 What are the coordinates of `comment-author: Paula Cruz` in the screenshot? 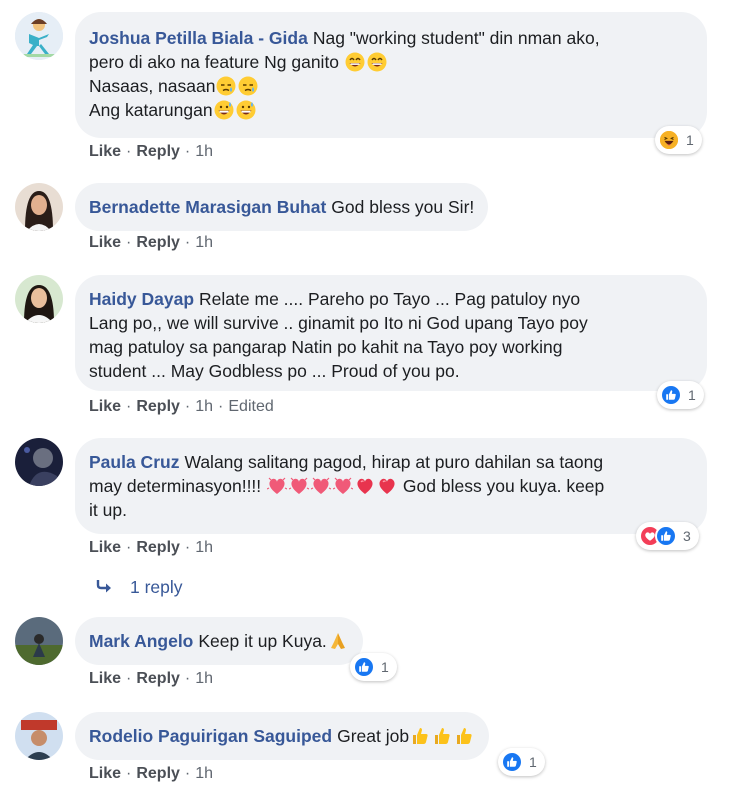 It's located at (134, 462).